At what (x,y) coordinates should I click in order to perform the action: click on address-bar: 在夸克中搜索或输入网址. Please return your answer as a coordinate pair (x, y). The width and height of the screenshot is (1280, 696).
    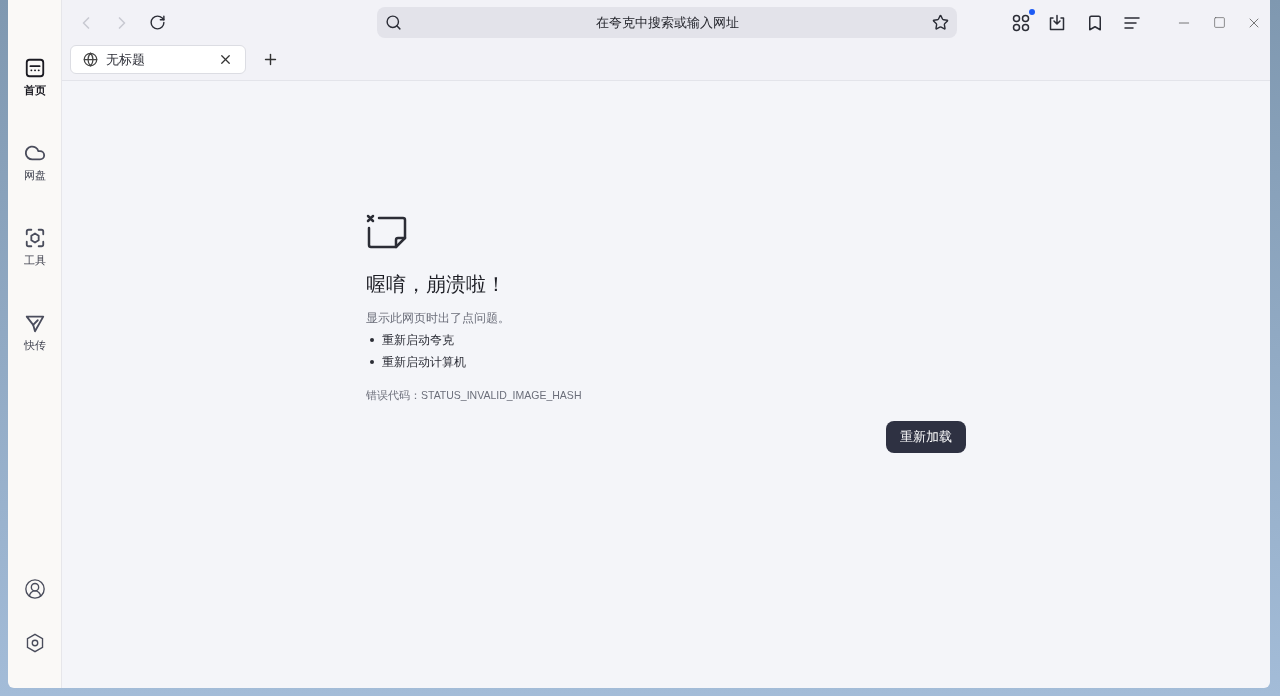
    Looking at the image, I should click on (667, 22).